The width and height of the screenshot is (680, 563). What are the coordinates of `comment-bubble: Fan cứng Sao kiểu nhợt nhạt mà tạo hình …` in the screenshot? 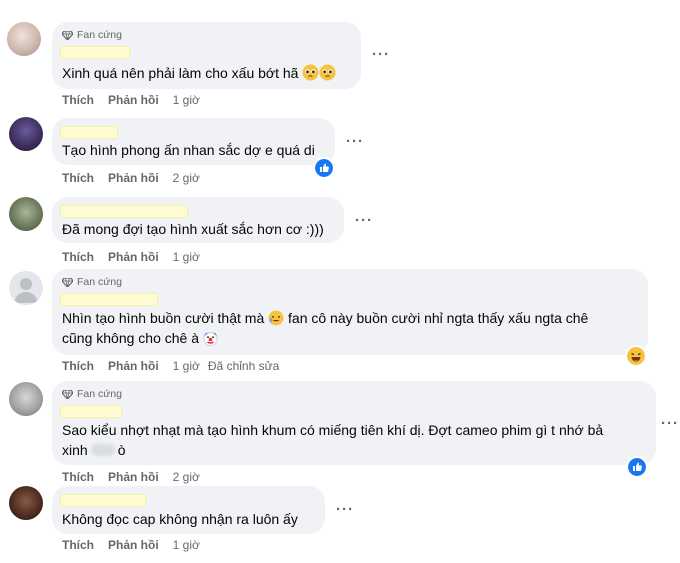 It's located at (354, 423).